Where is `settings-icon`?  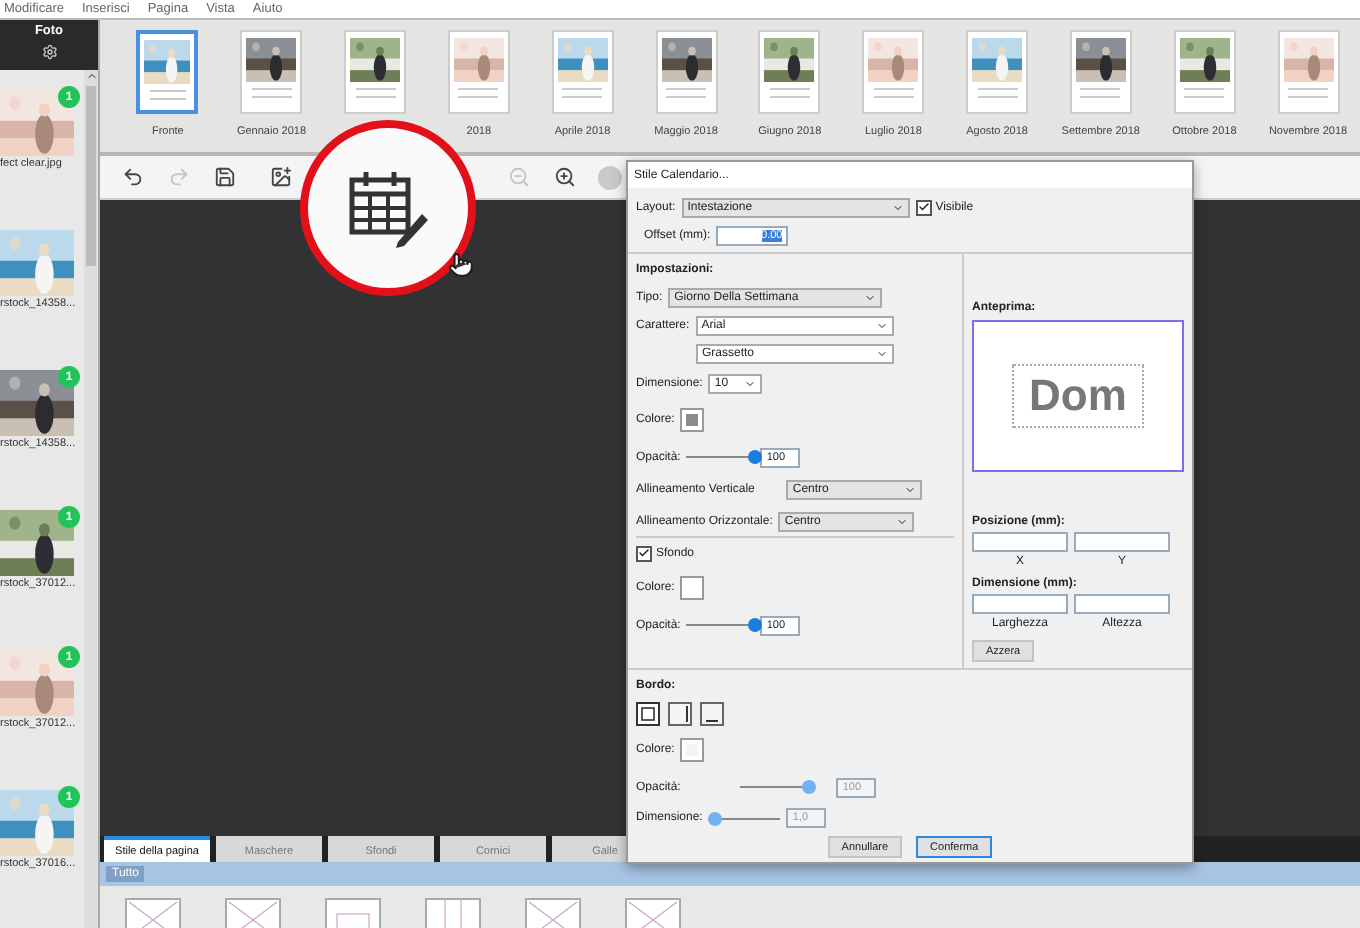 settings-icon is located at coordinates (49, 52).